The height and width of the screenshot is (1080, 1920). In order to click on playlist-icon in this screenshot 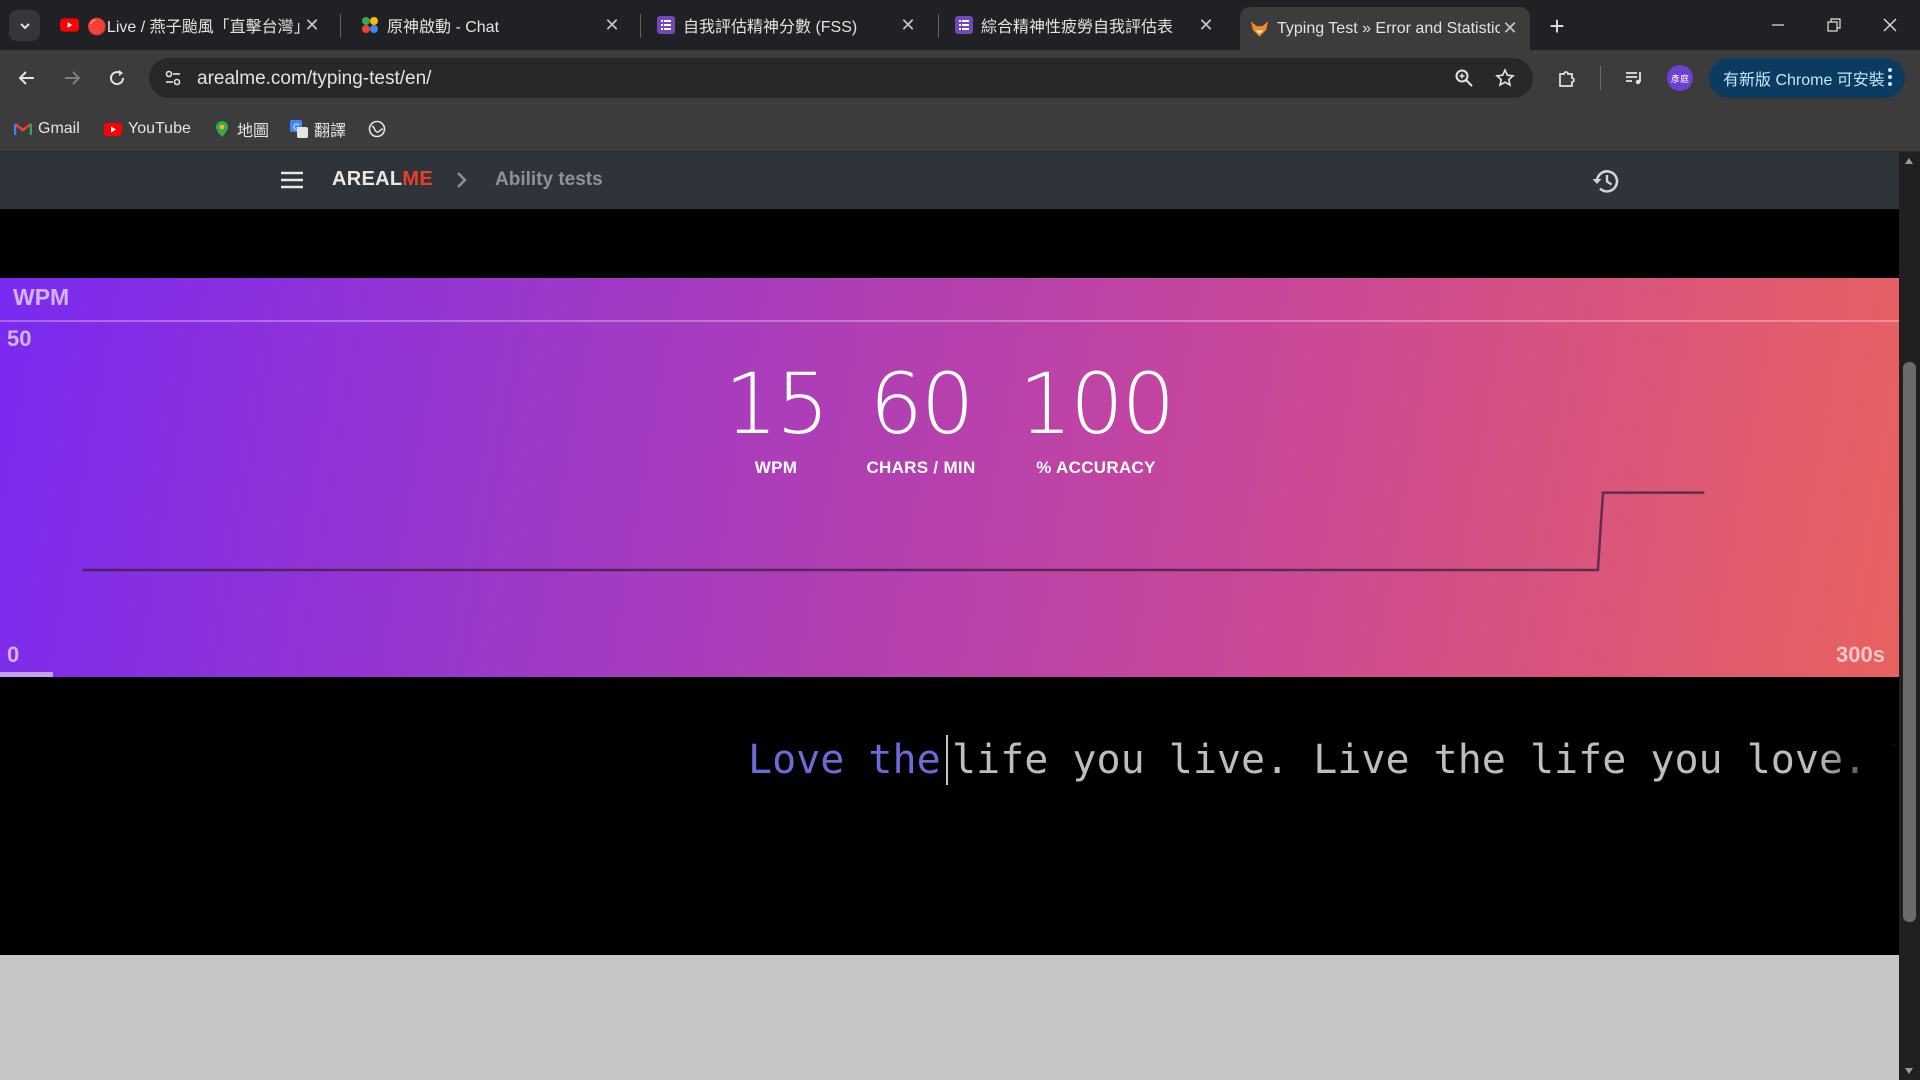, I will do `click(1633, 78)`.